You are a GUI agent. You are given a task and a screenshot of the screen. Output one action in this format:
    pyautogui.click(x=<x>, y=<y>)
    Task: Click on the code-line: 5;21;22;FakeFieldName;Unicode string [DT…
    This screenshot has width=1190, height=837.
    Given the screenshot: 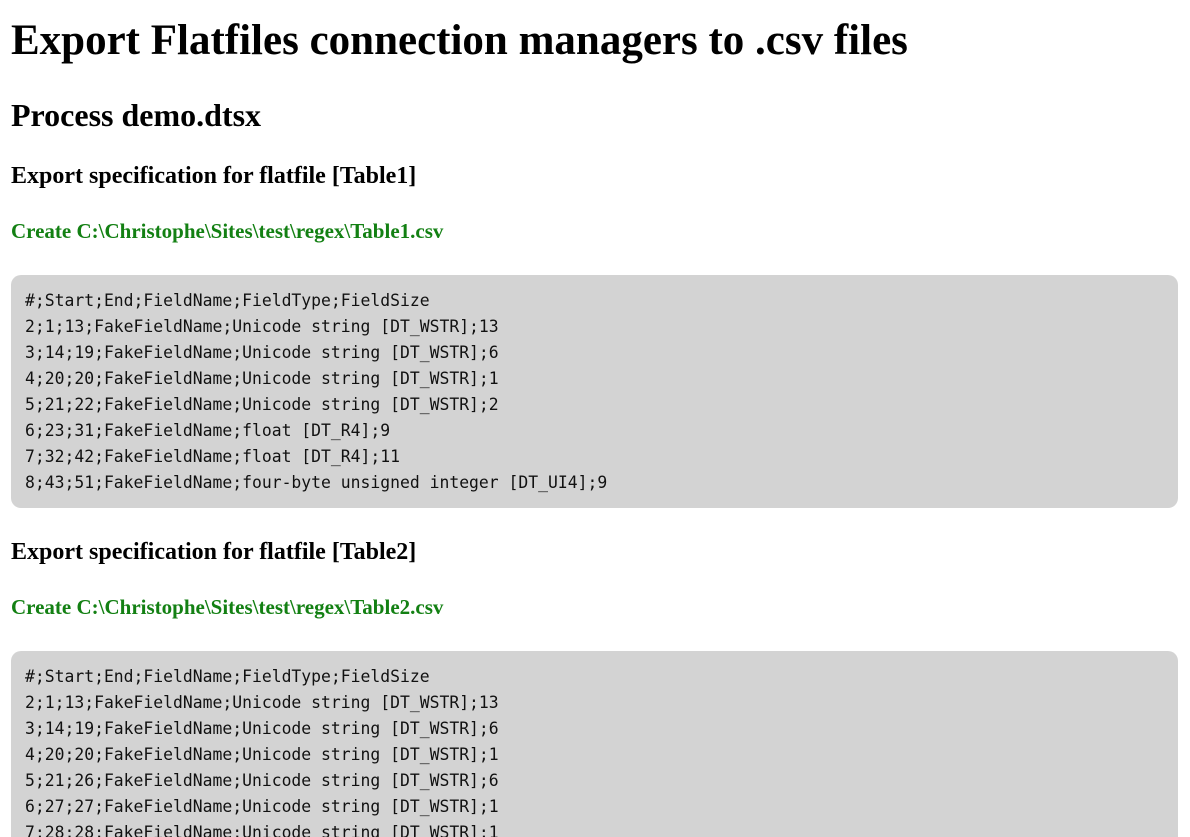 What is the action you would take?
    pyautogui.click(x=262, y=404)
    